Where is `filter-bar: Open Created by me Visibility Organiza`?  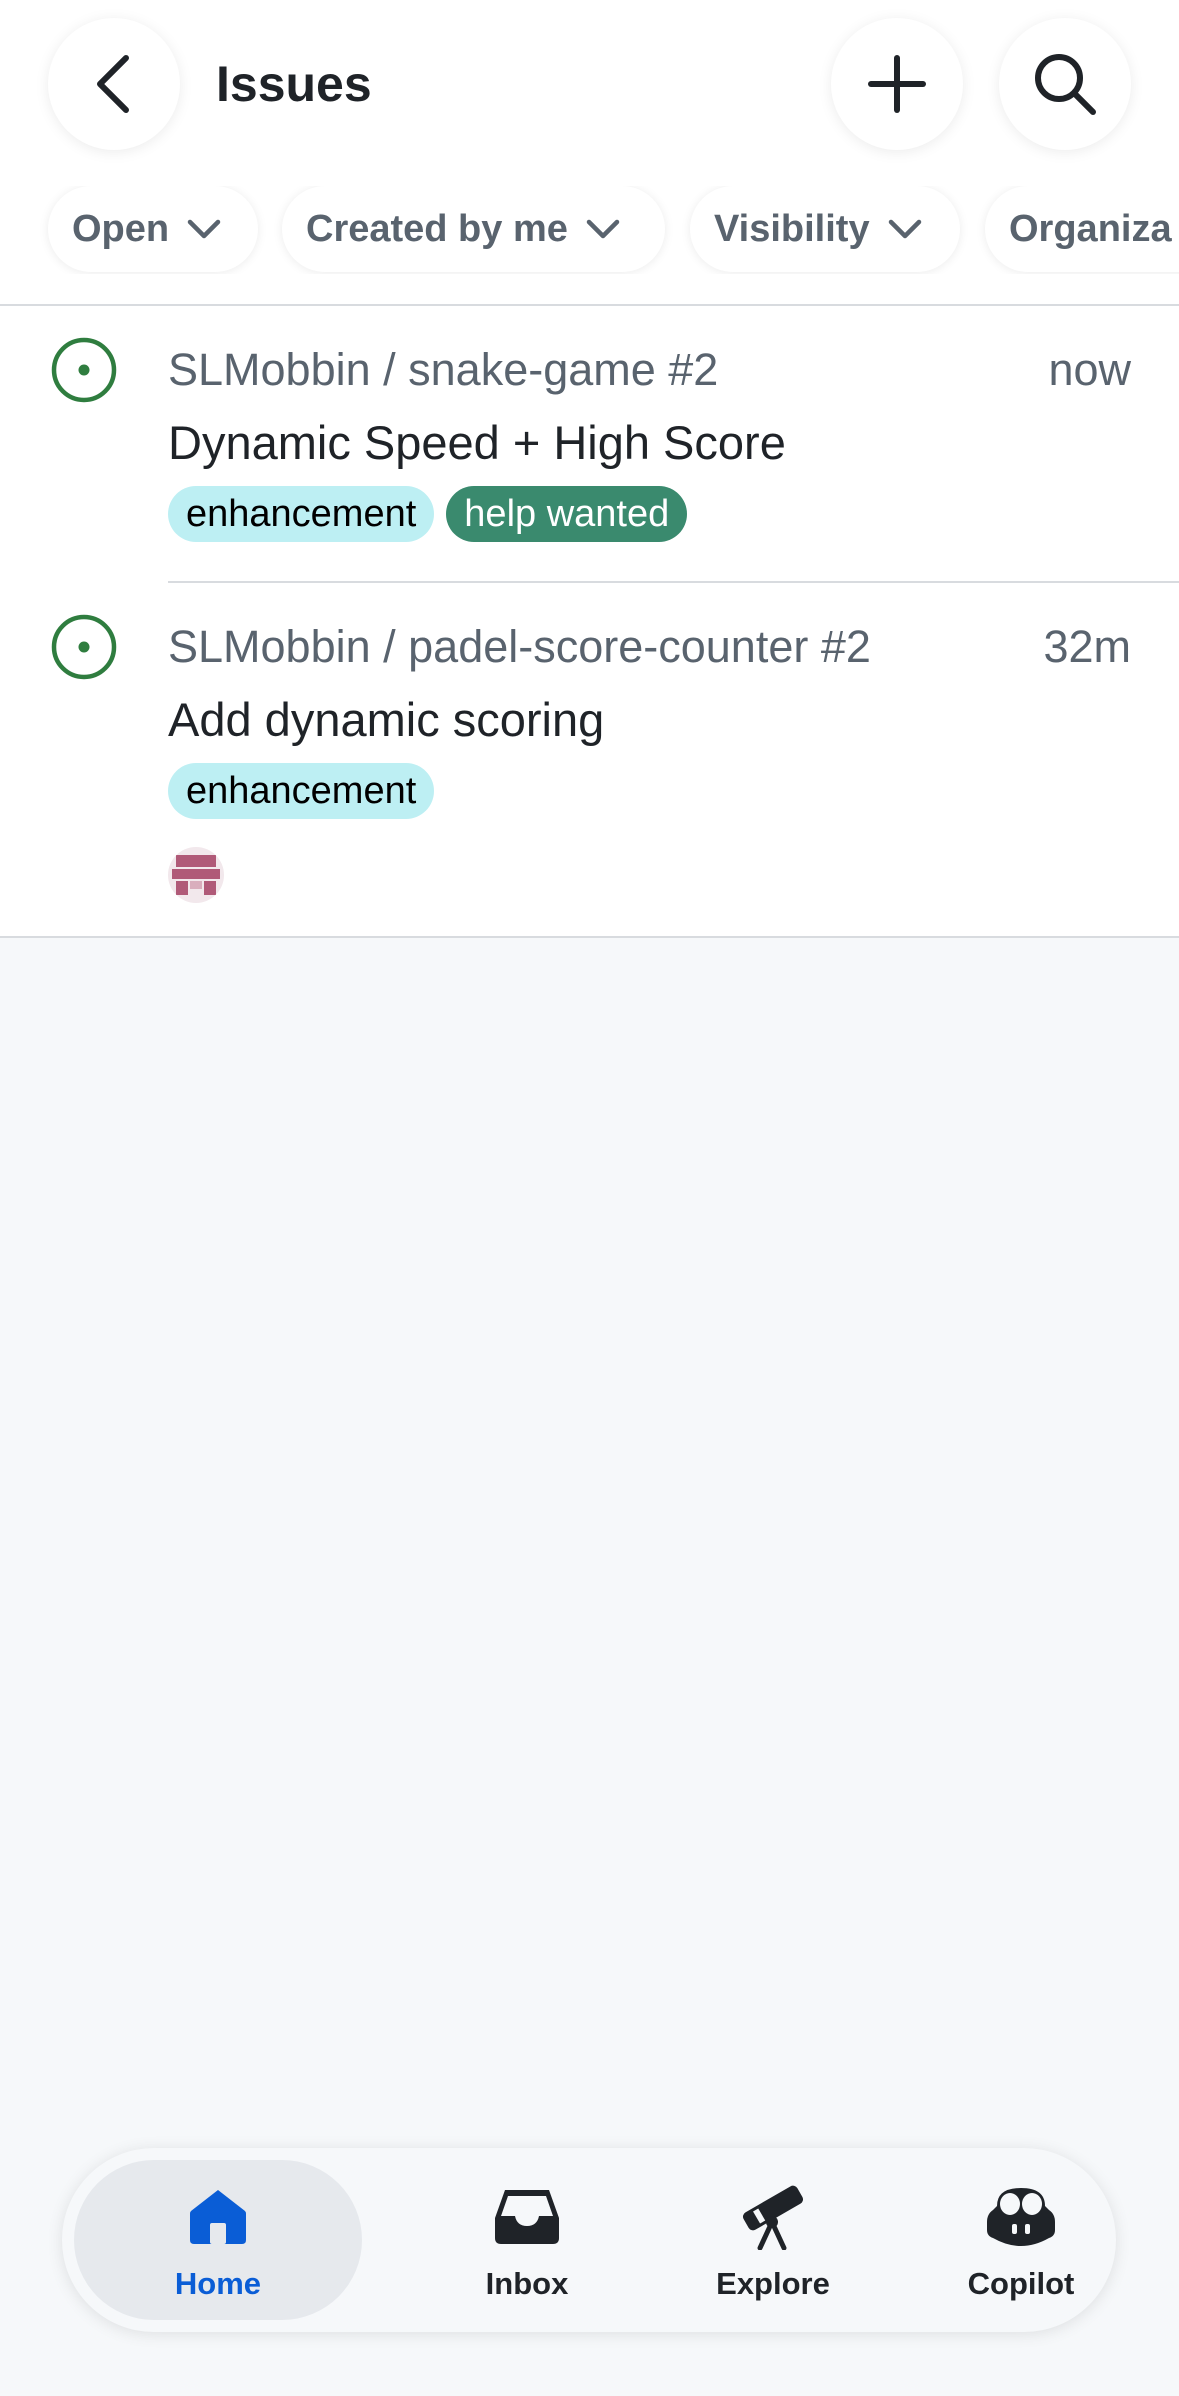
filter-bar: Open Created by me Visibility Organiza is located at coordinates (589, 230).